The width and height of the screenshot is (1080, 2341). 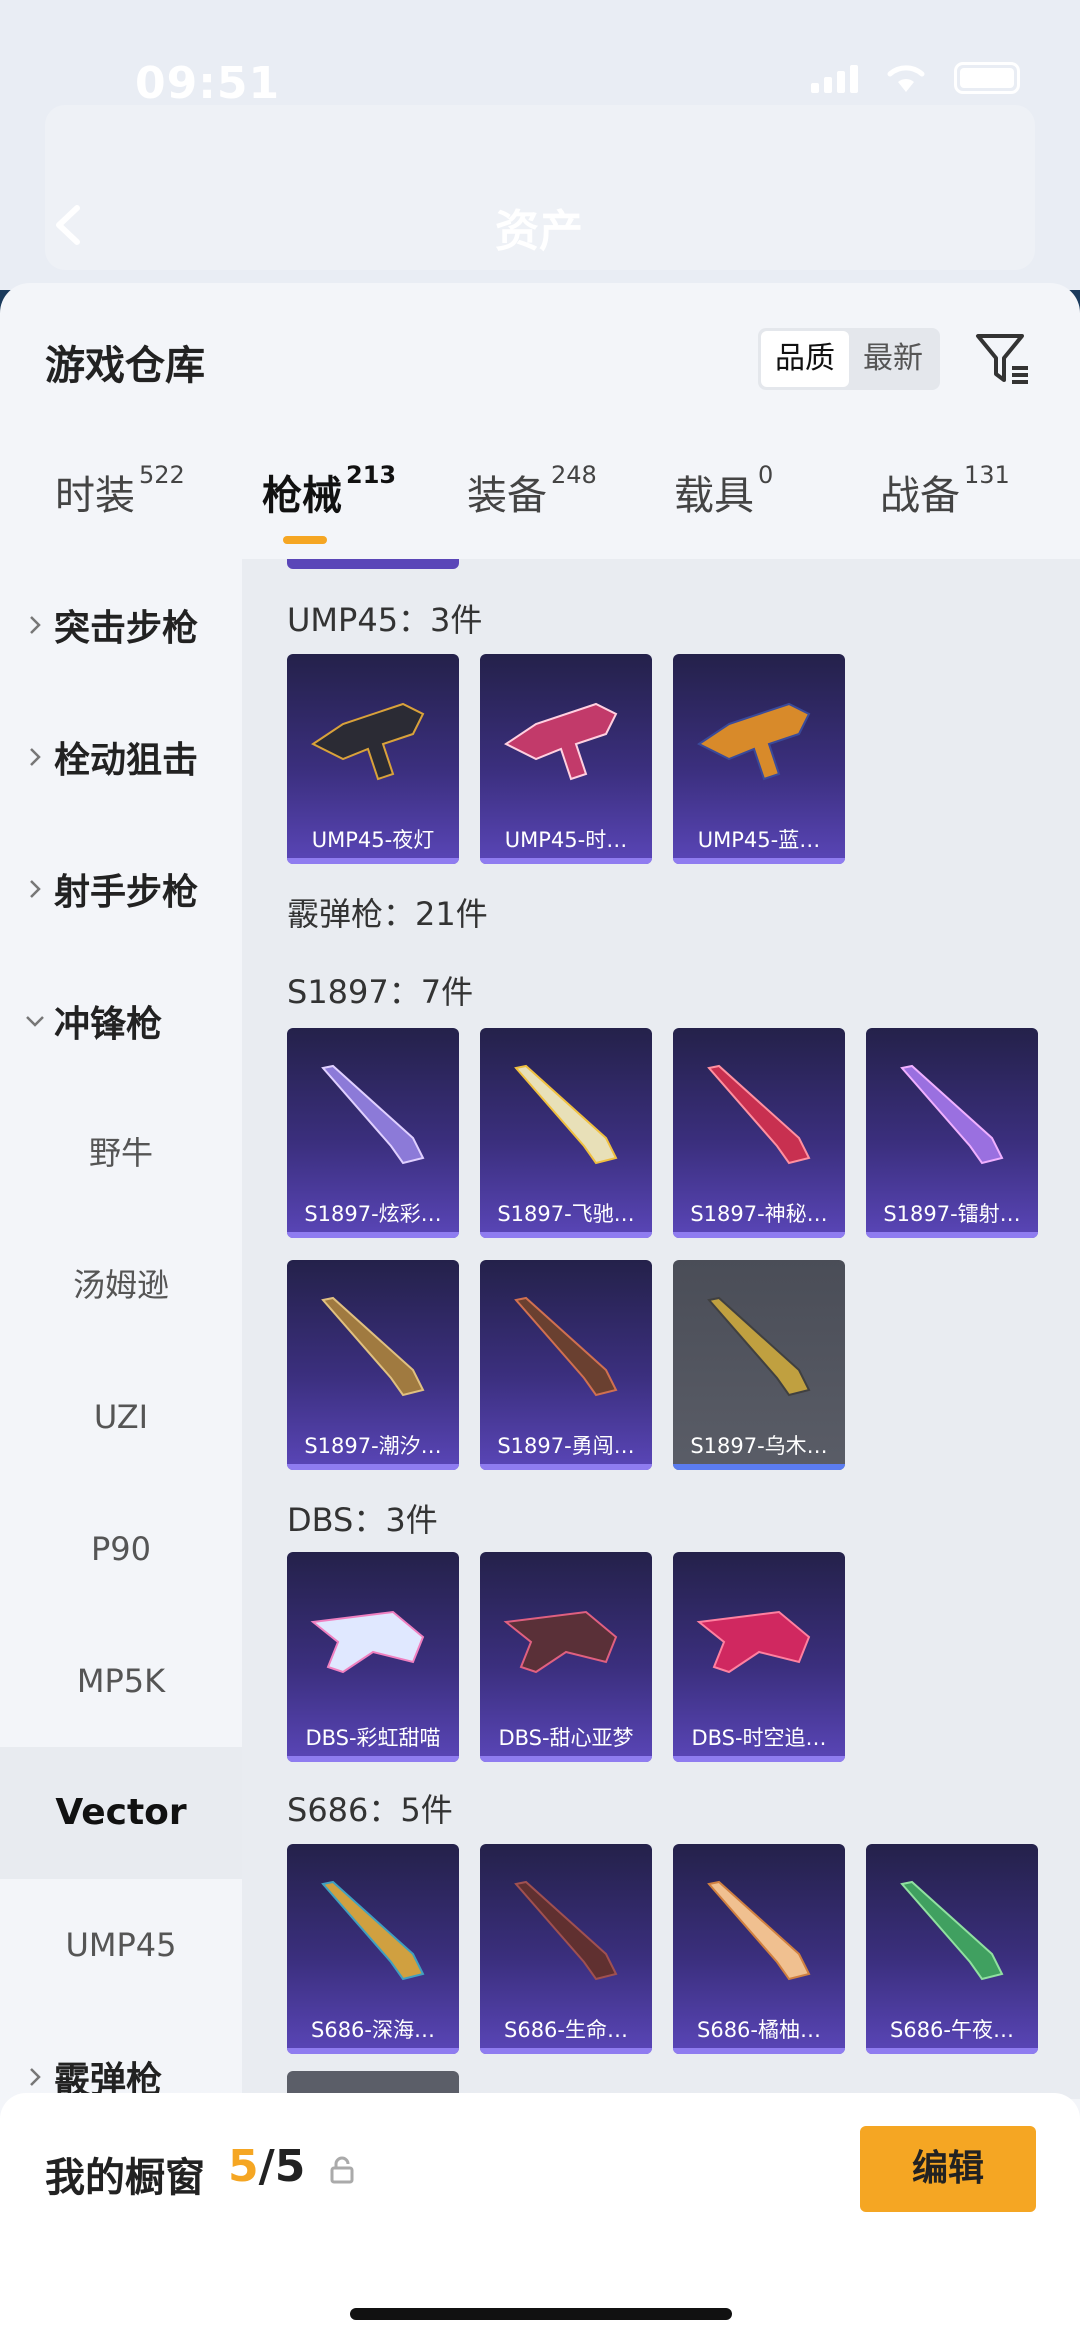 What do you see at coordinates (948, 2169) in the screenshot?
I see `edit-button: 编辑` at bounding box center [948, 2169].